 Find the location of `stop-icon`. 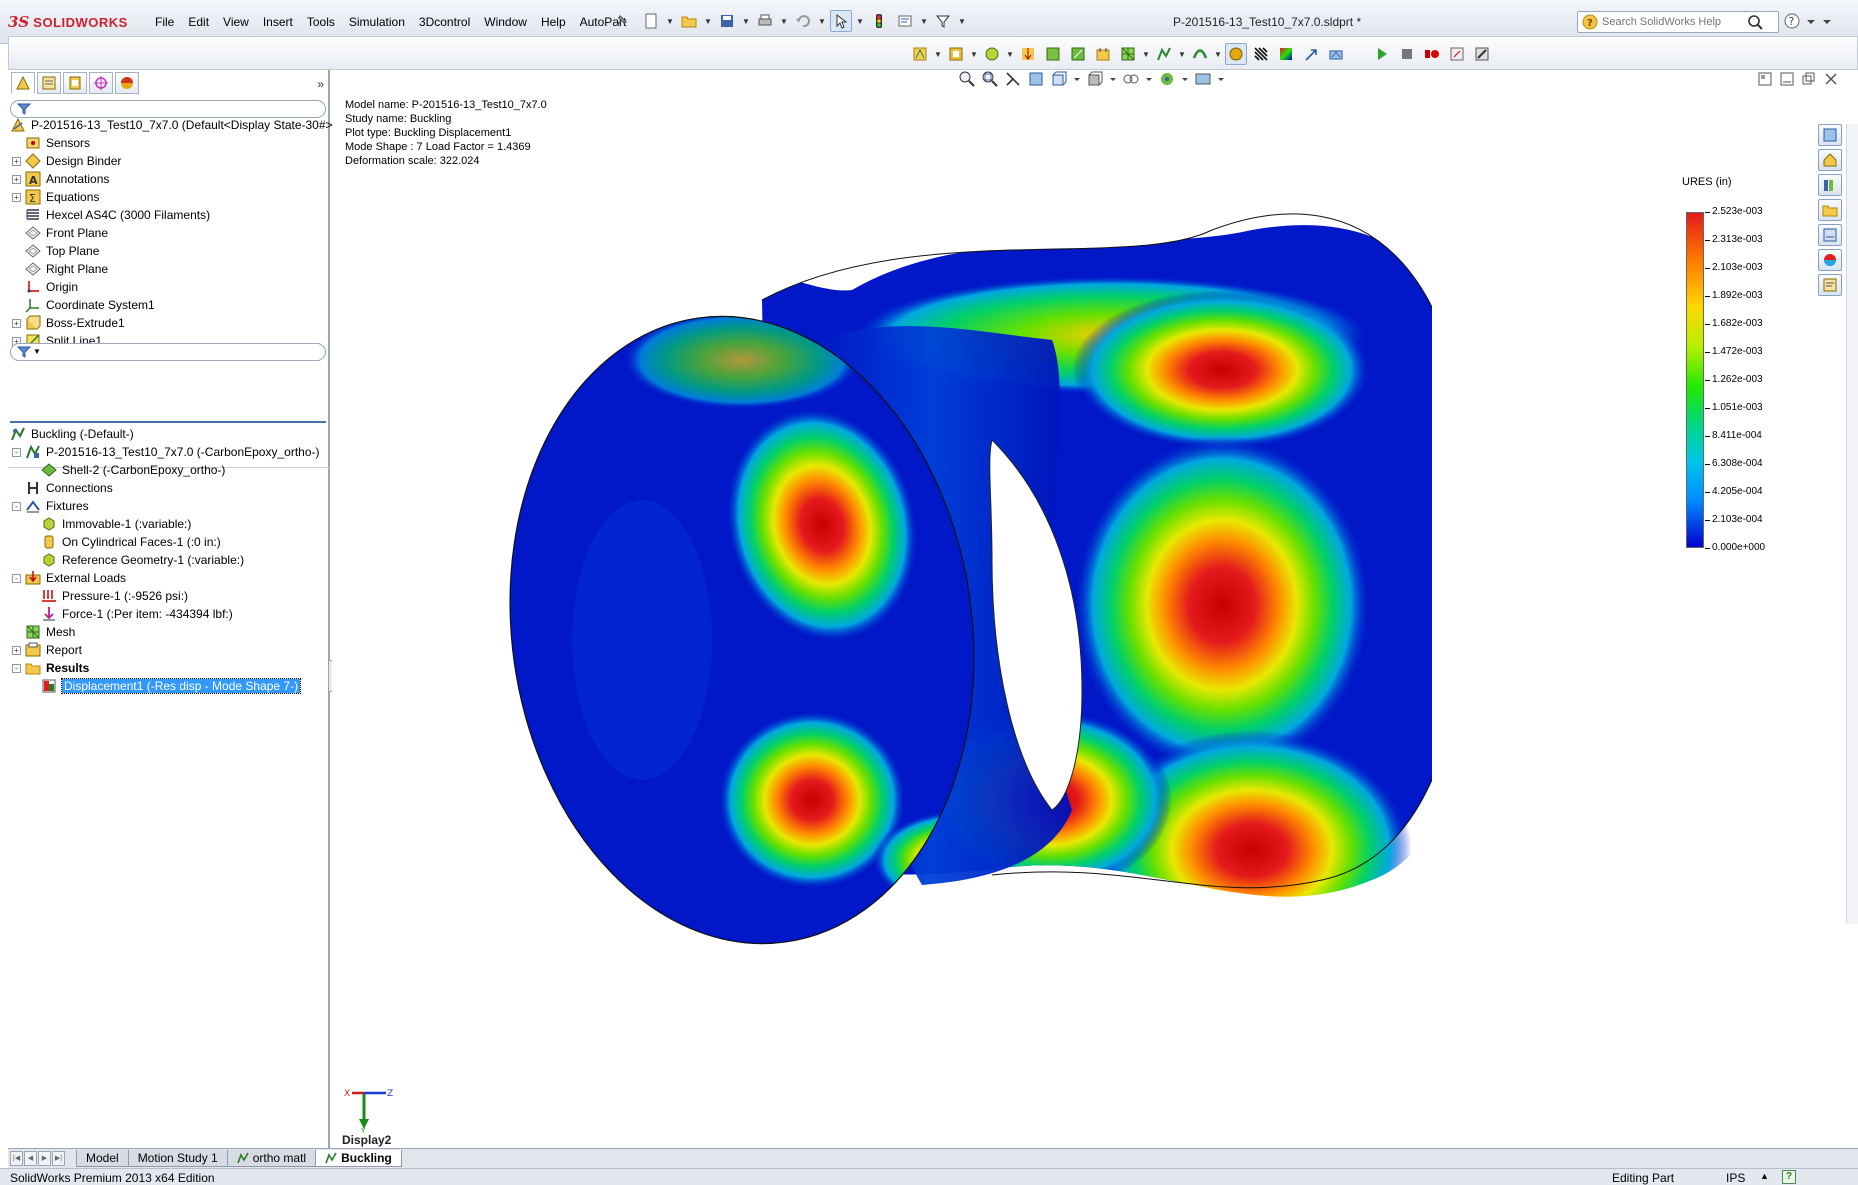

stop-icon is located at coordinates (1407, 54).